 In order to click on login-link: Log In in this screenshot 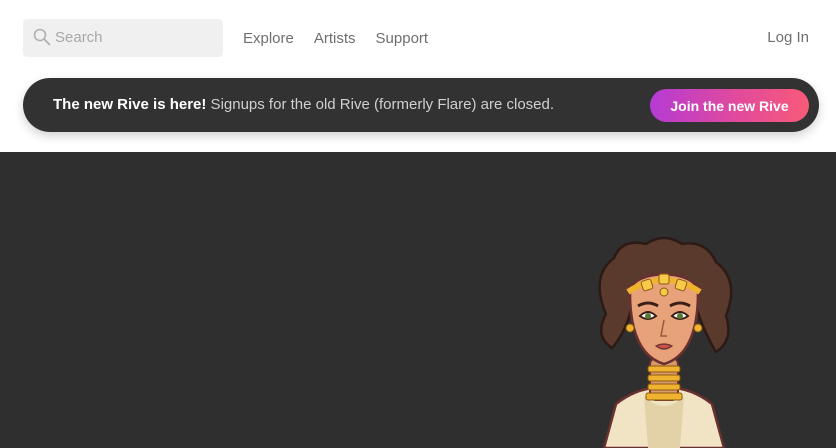, I will do `click(788, 37)`.